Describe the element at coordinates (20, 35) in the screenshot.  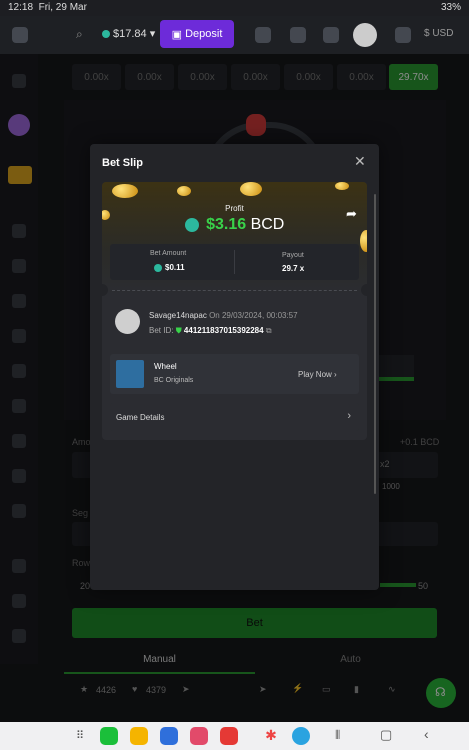
I see `menu-icon` at that location.